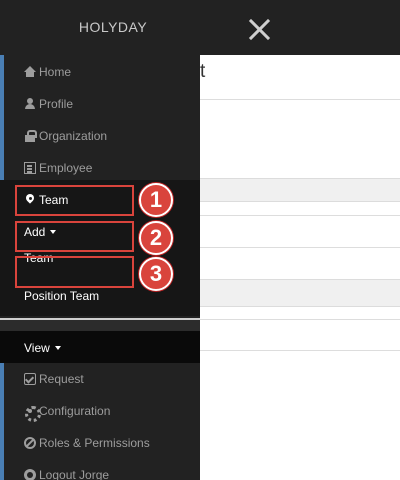 The image size is (400, 480). What do you see at coordinates (156, 274) in the screenshot?
I see `step-badge-3: 3` at bounding box center [156, 274].